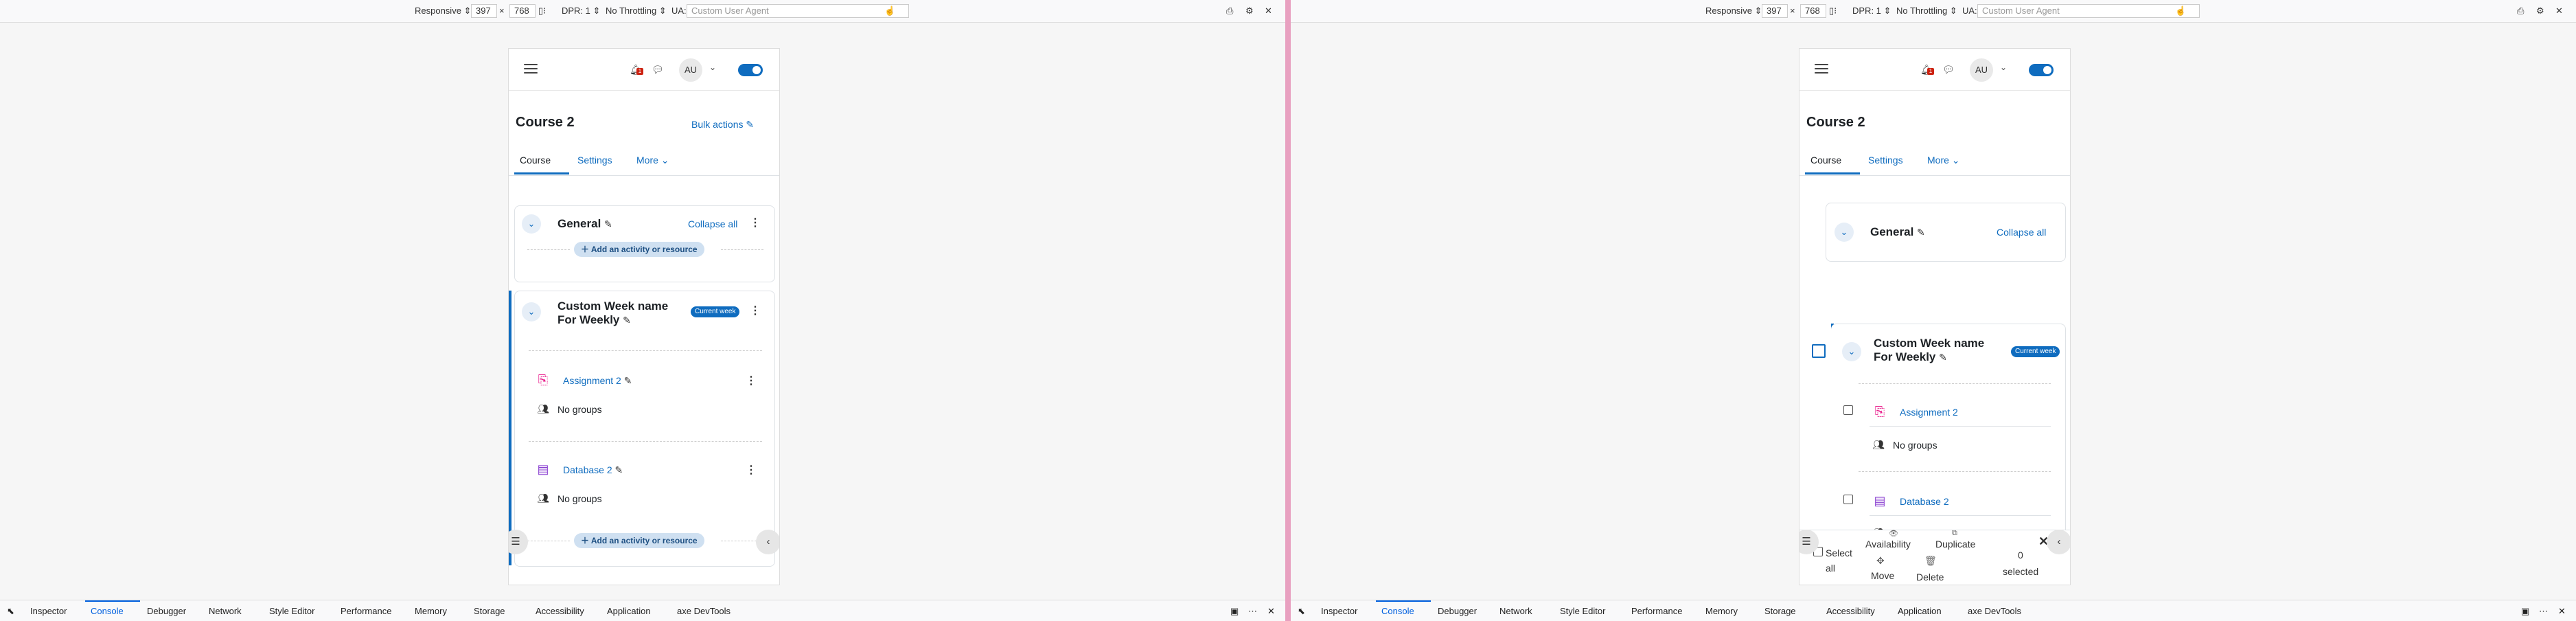 This screenshot has width=2576, height=621. Describe the element at coordinates (597, 381) in the screenshot. I see `activity-link-assignment: Assignment 2 ✎` at that location.